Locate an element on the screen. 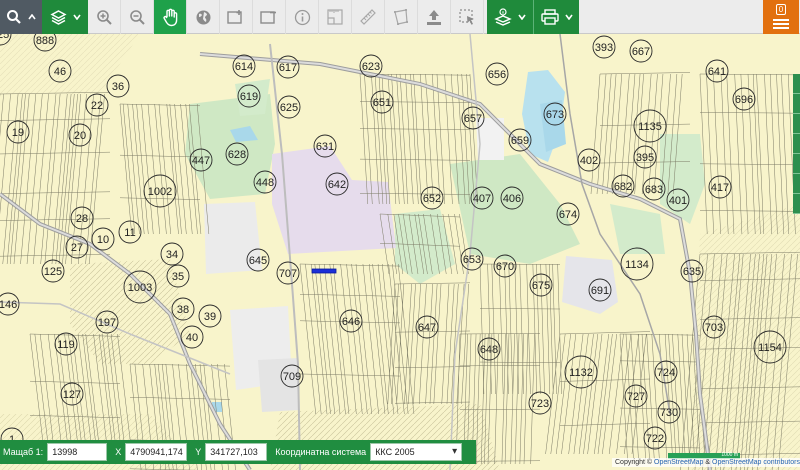  parcel-label-text: 27 is located at coordinates (77, 248).